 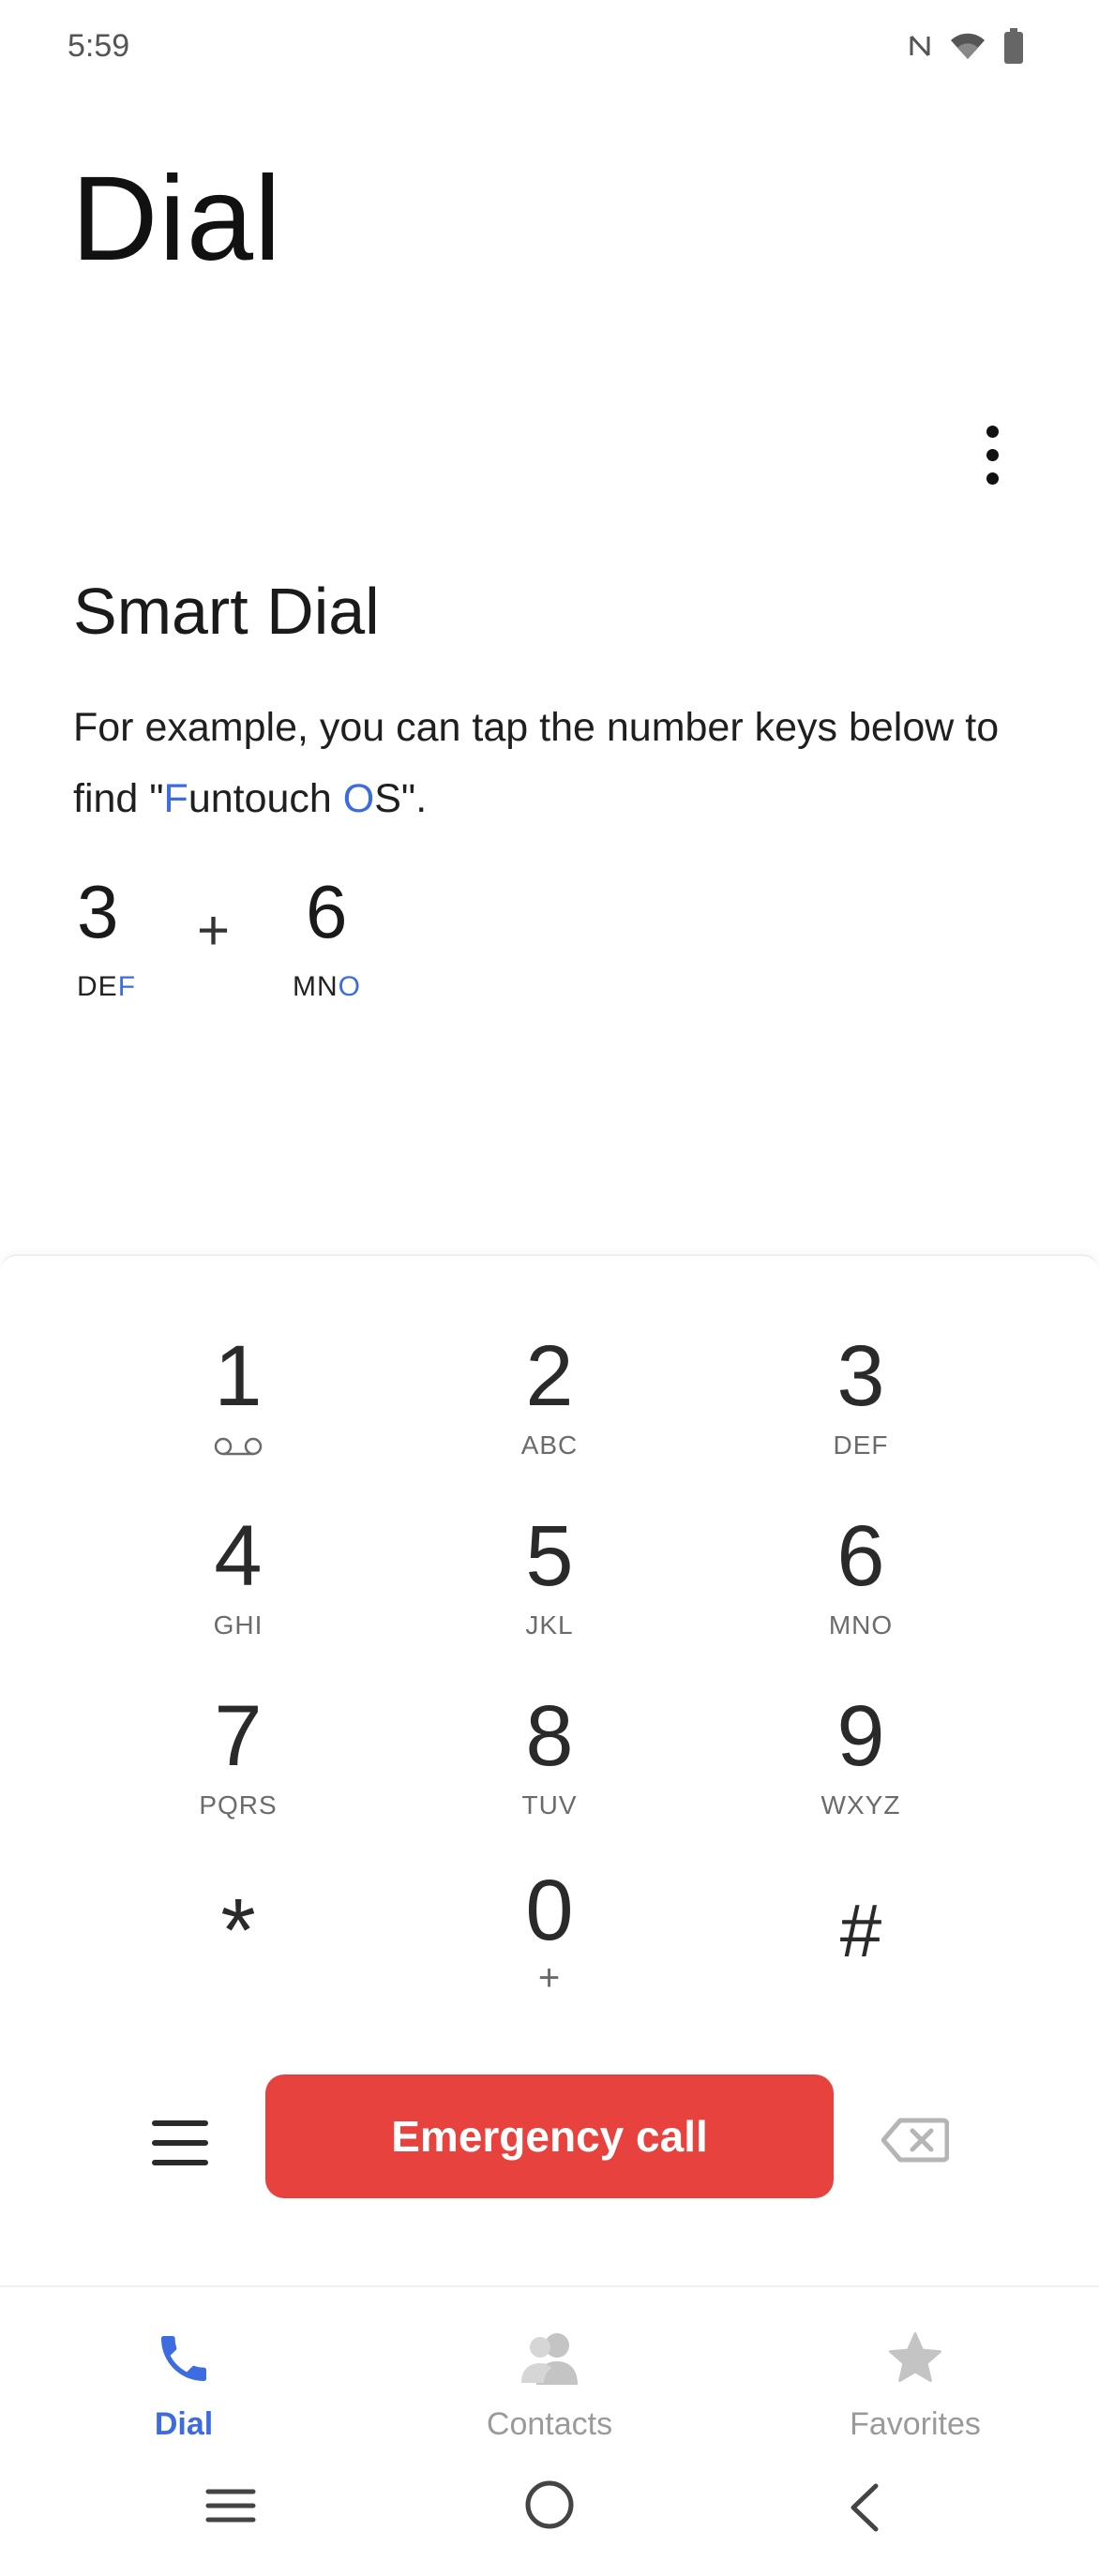 I want to click on menu-icon, so click(x=180, y=2142).